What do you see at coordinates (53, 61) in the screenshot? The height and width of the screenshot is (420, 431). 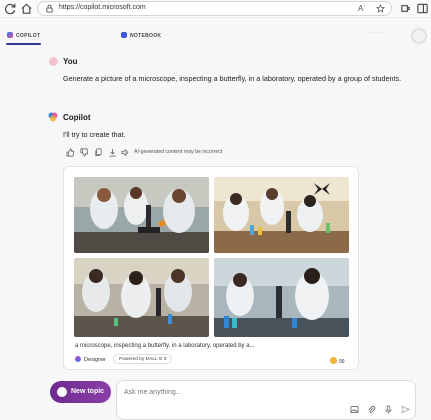 I see `user-avatar` at bounding box center [53, 61].